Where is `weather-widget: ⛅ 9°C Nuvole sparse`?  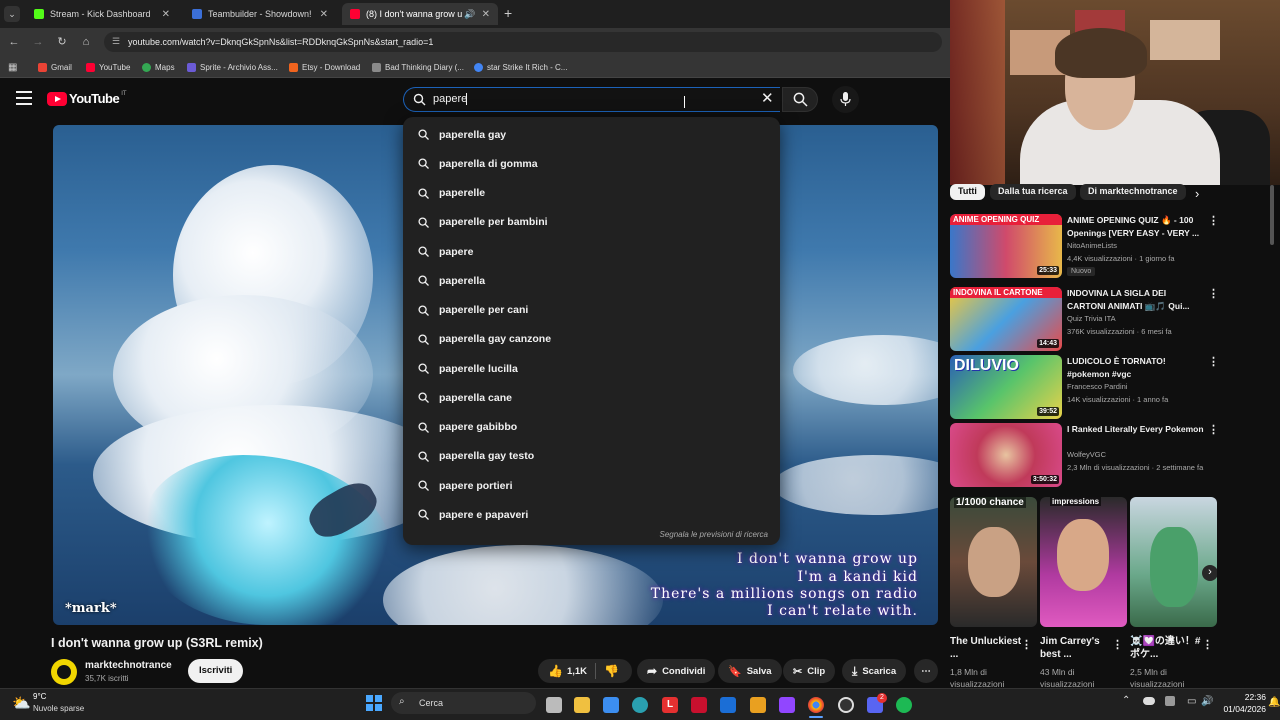 weather-widget: ⛅ 9°C Nuvole sparse is located at coordinates (65, 704).